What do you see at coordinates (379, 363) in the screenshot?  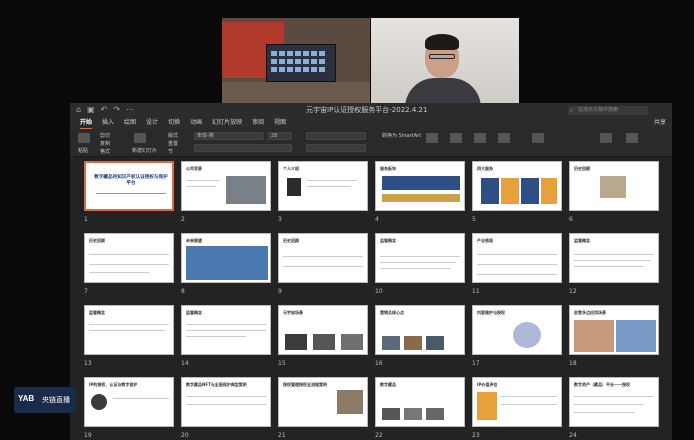 I see `slide-number: 16` at bounding box center [379, 363].